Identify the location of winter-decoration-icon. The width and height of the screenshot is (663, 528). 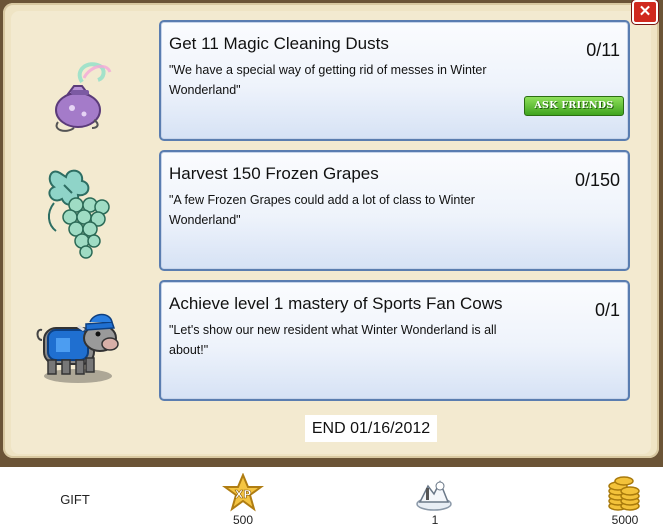
(434, 495).